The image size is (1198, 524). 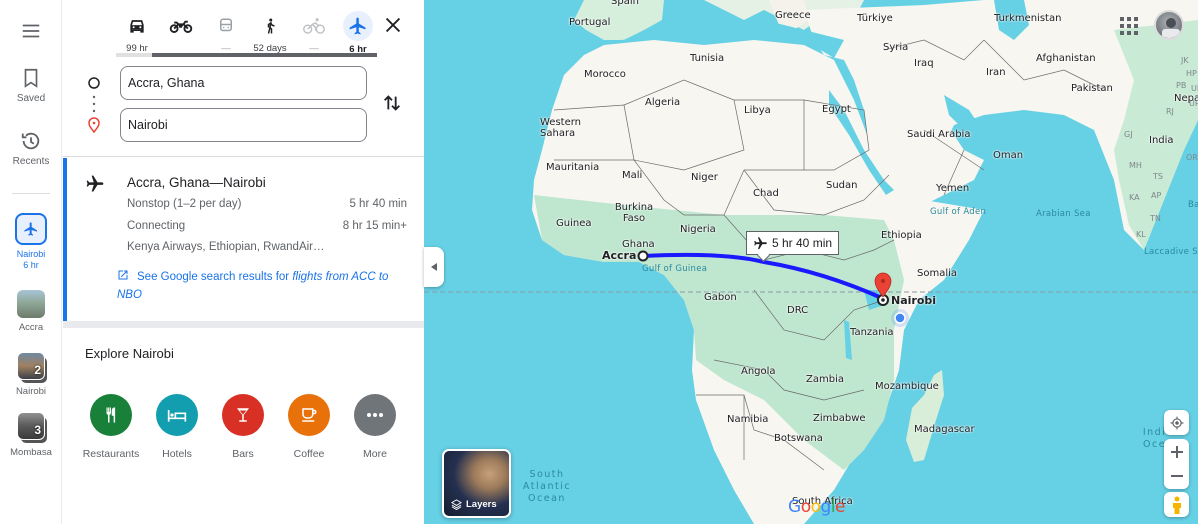 What do you see at coordinates (243, 324) in the screenshot?
I see `section-divider` at bounding box center [243, 324].